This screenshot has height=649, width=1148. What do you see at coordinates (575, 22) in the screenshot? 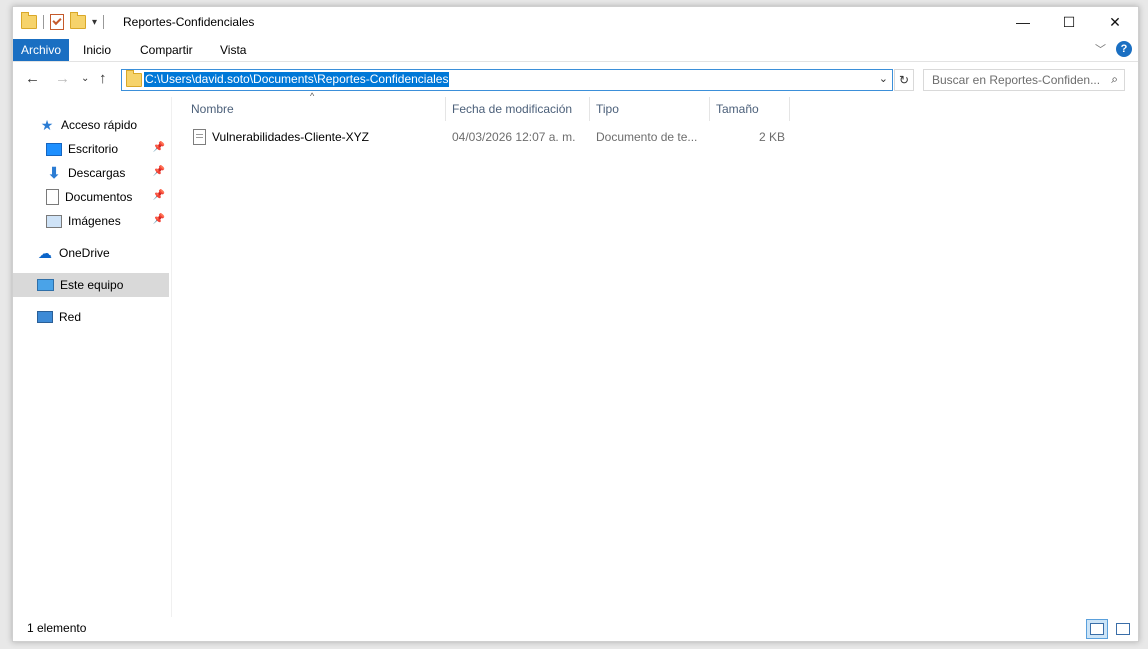
I see `title-bar: ▾ Reportes-Confidenciales — ☐ ✕` at bounding box center [575, 22].